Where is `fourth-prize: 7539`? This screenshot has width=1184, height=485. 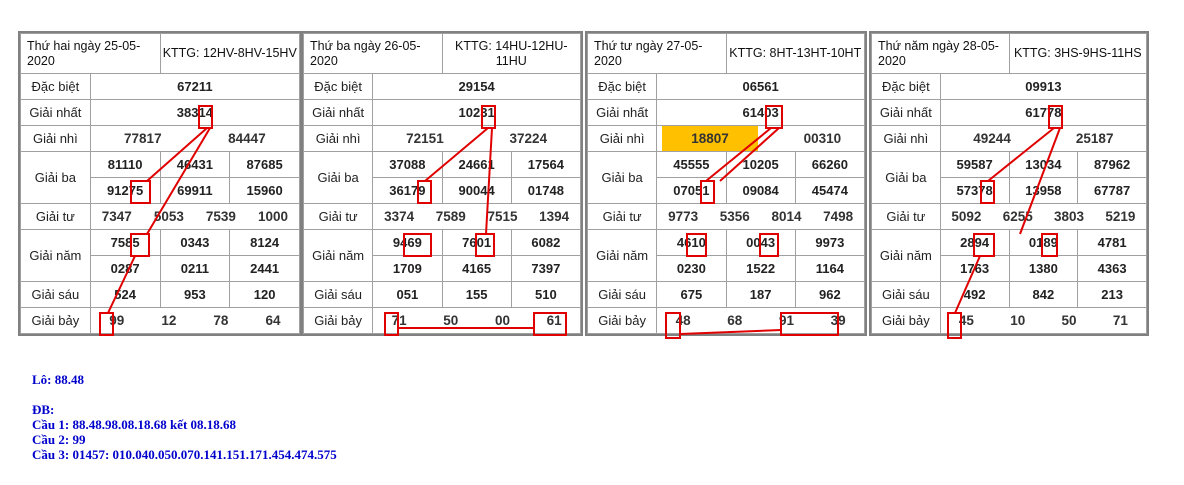
fourth-prize: 7539 is located at coordinates (220, 216).